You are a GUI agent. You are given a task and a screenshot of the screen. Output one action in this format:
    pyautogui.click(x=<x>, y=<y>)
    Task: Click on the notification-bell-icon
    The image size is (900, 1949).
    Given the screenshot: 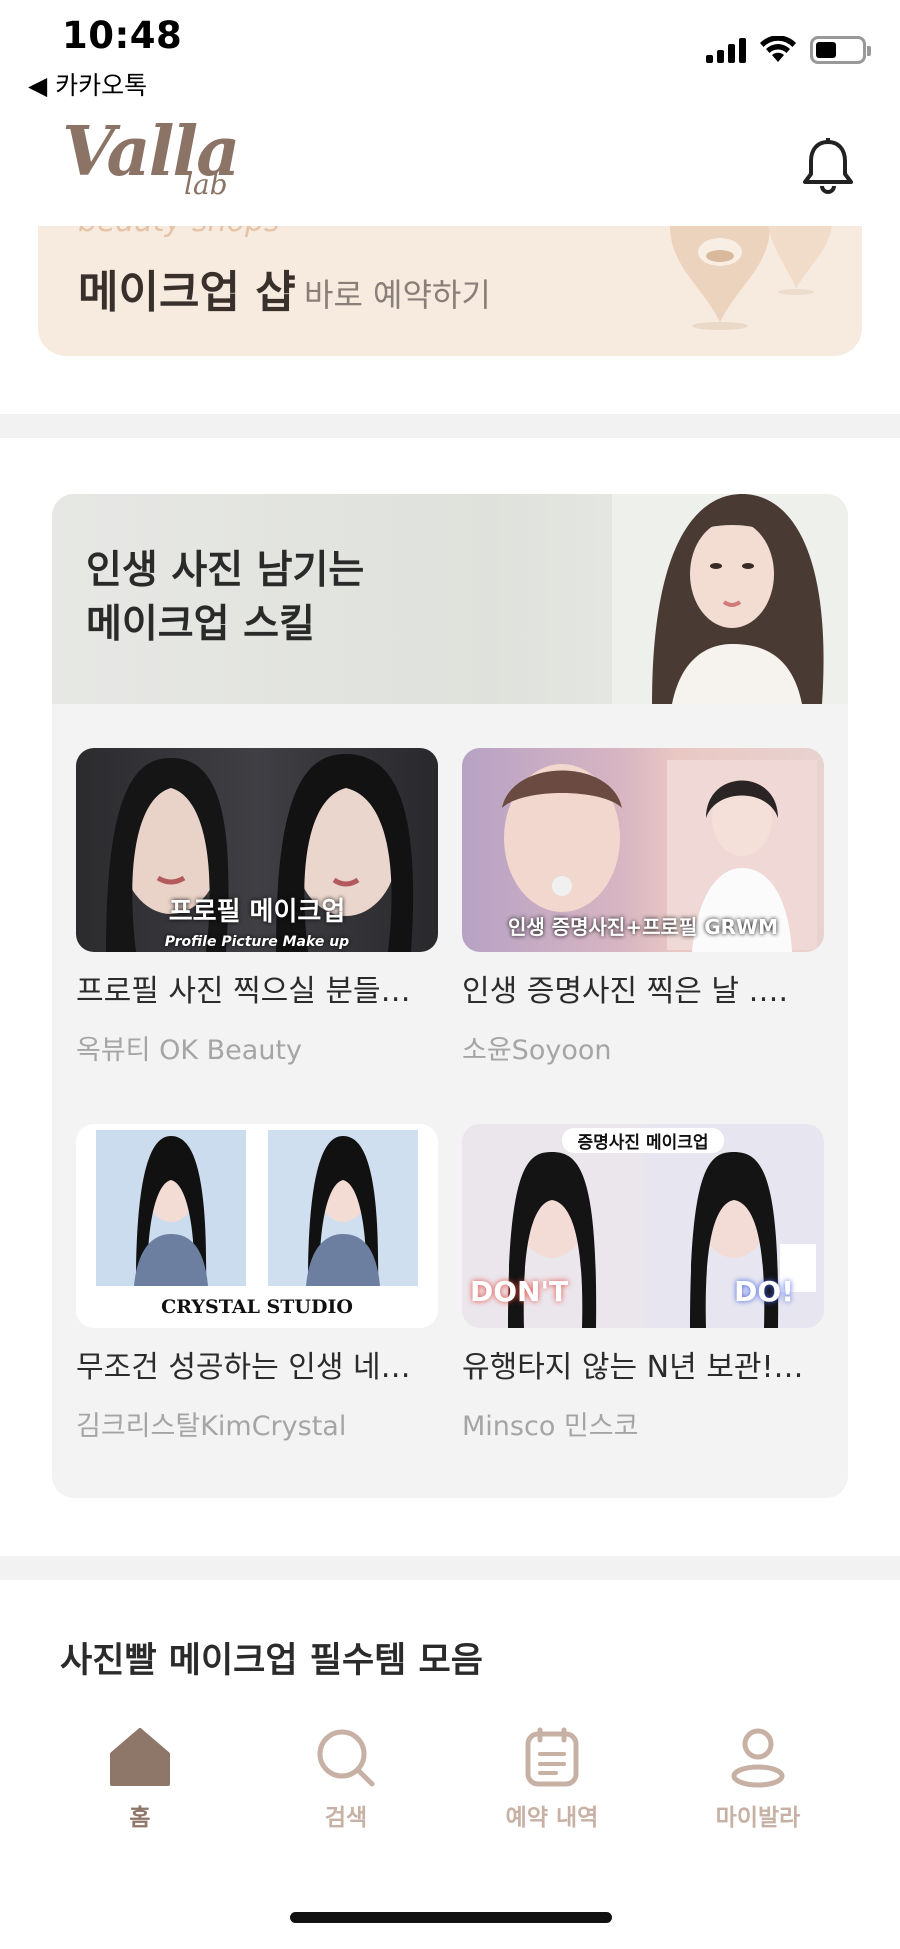 What is the action you would take?
    pyautogui.click(x=828, y=166)
    